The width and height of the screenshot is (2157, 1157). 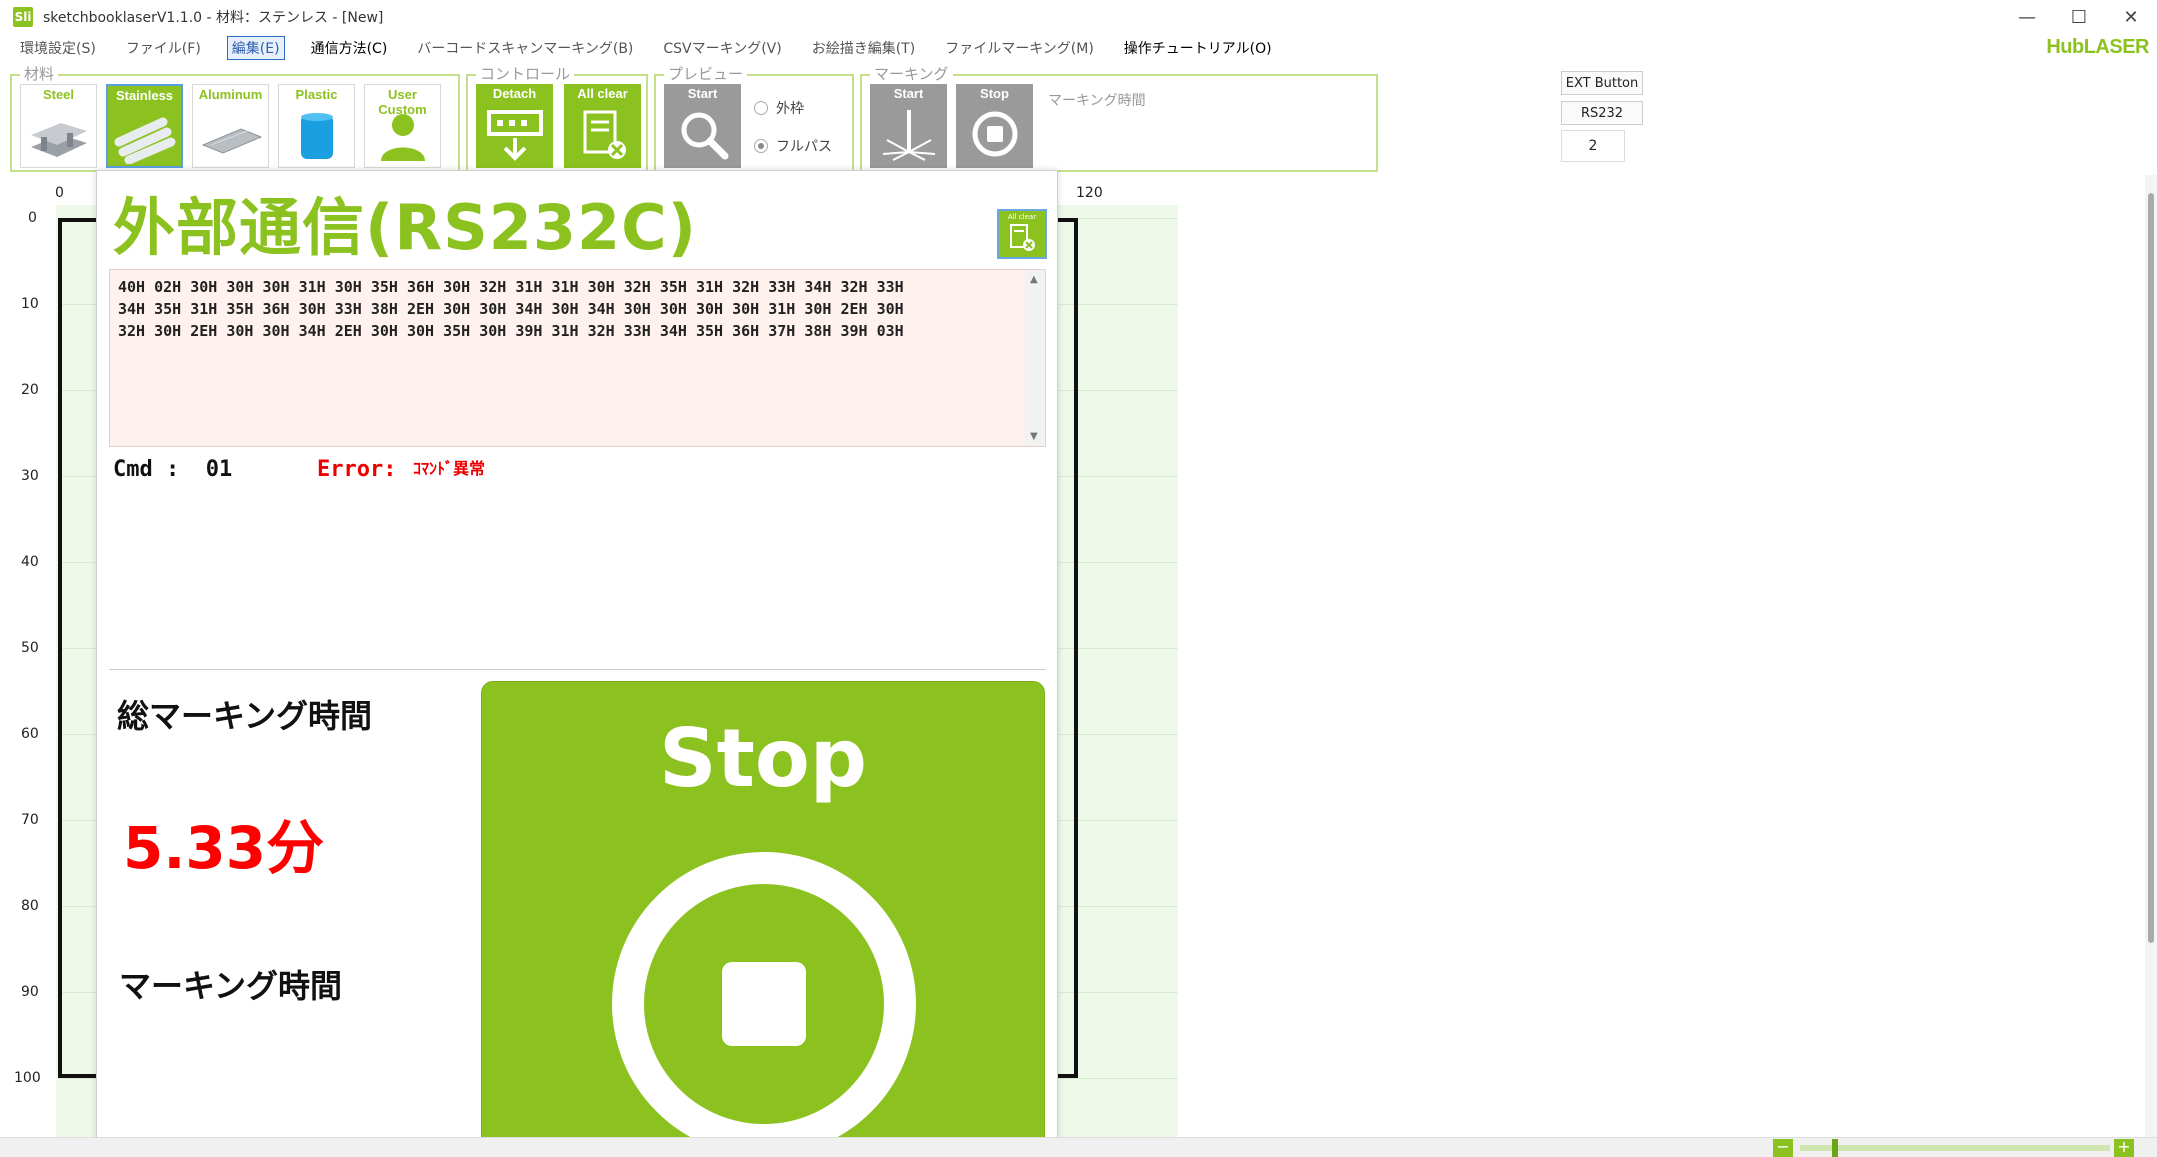 What do you see at coordinates (58, 140) in the screenshot?
I see `steel-beam-icon` at bounding box center [58, 140].